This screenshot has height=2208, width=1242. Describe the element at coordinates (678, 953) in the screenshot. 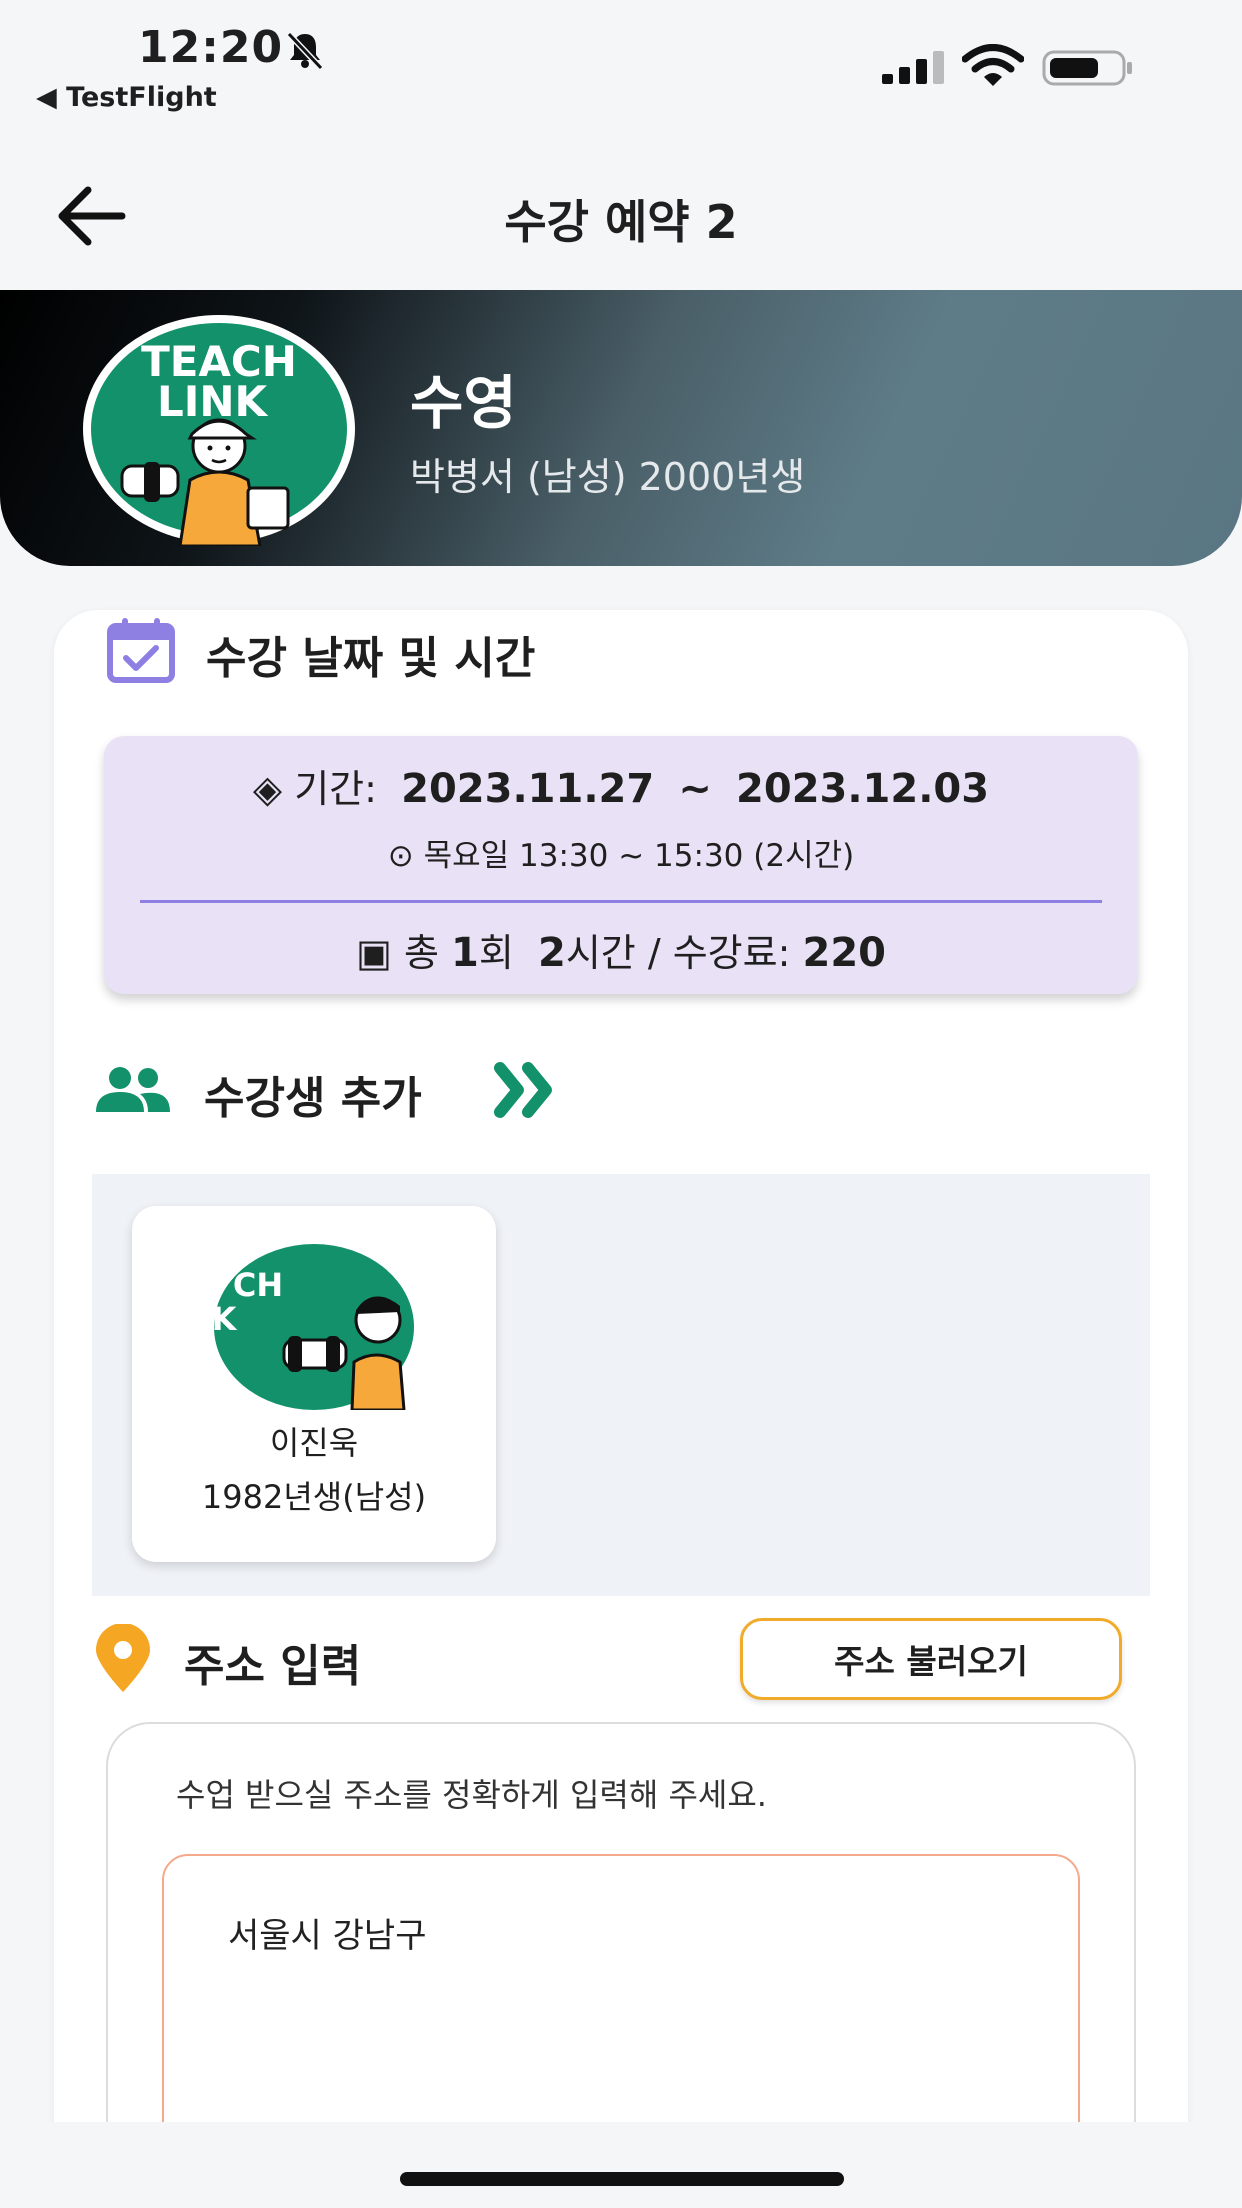

I see `total-hours-unit: 시간 / 수강료:` at that location.